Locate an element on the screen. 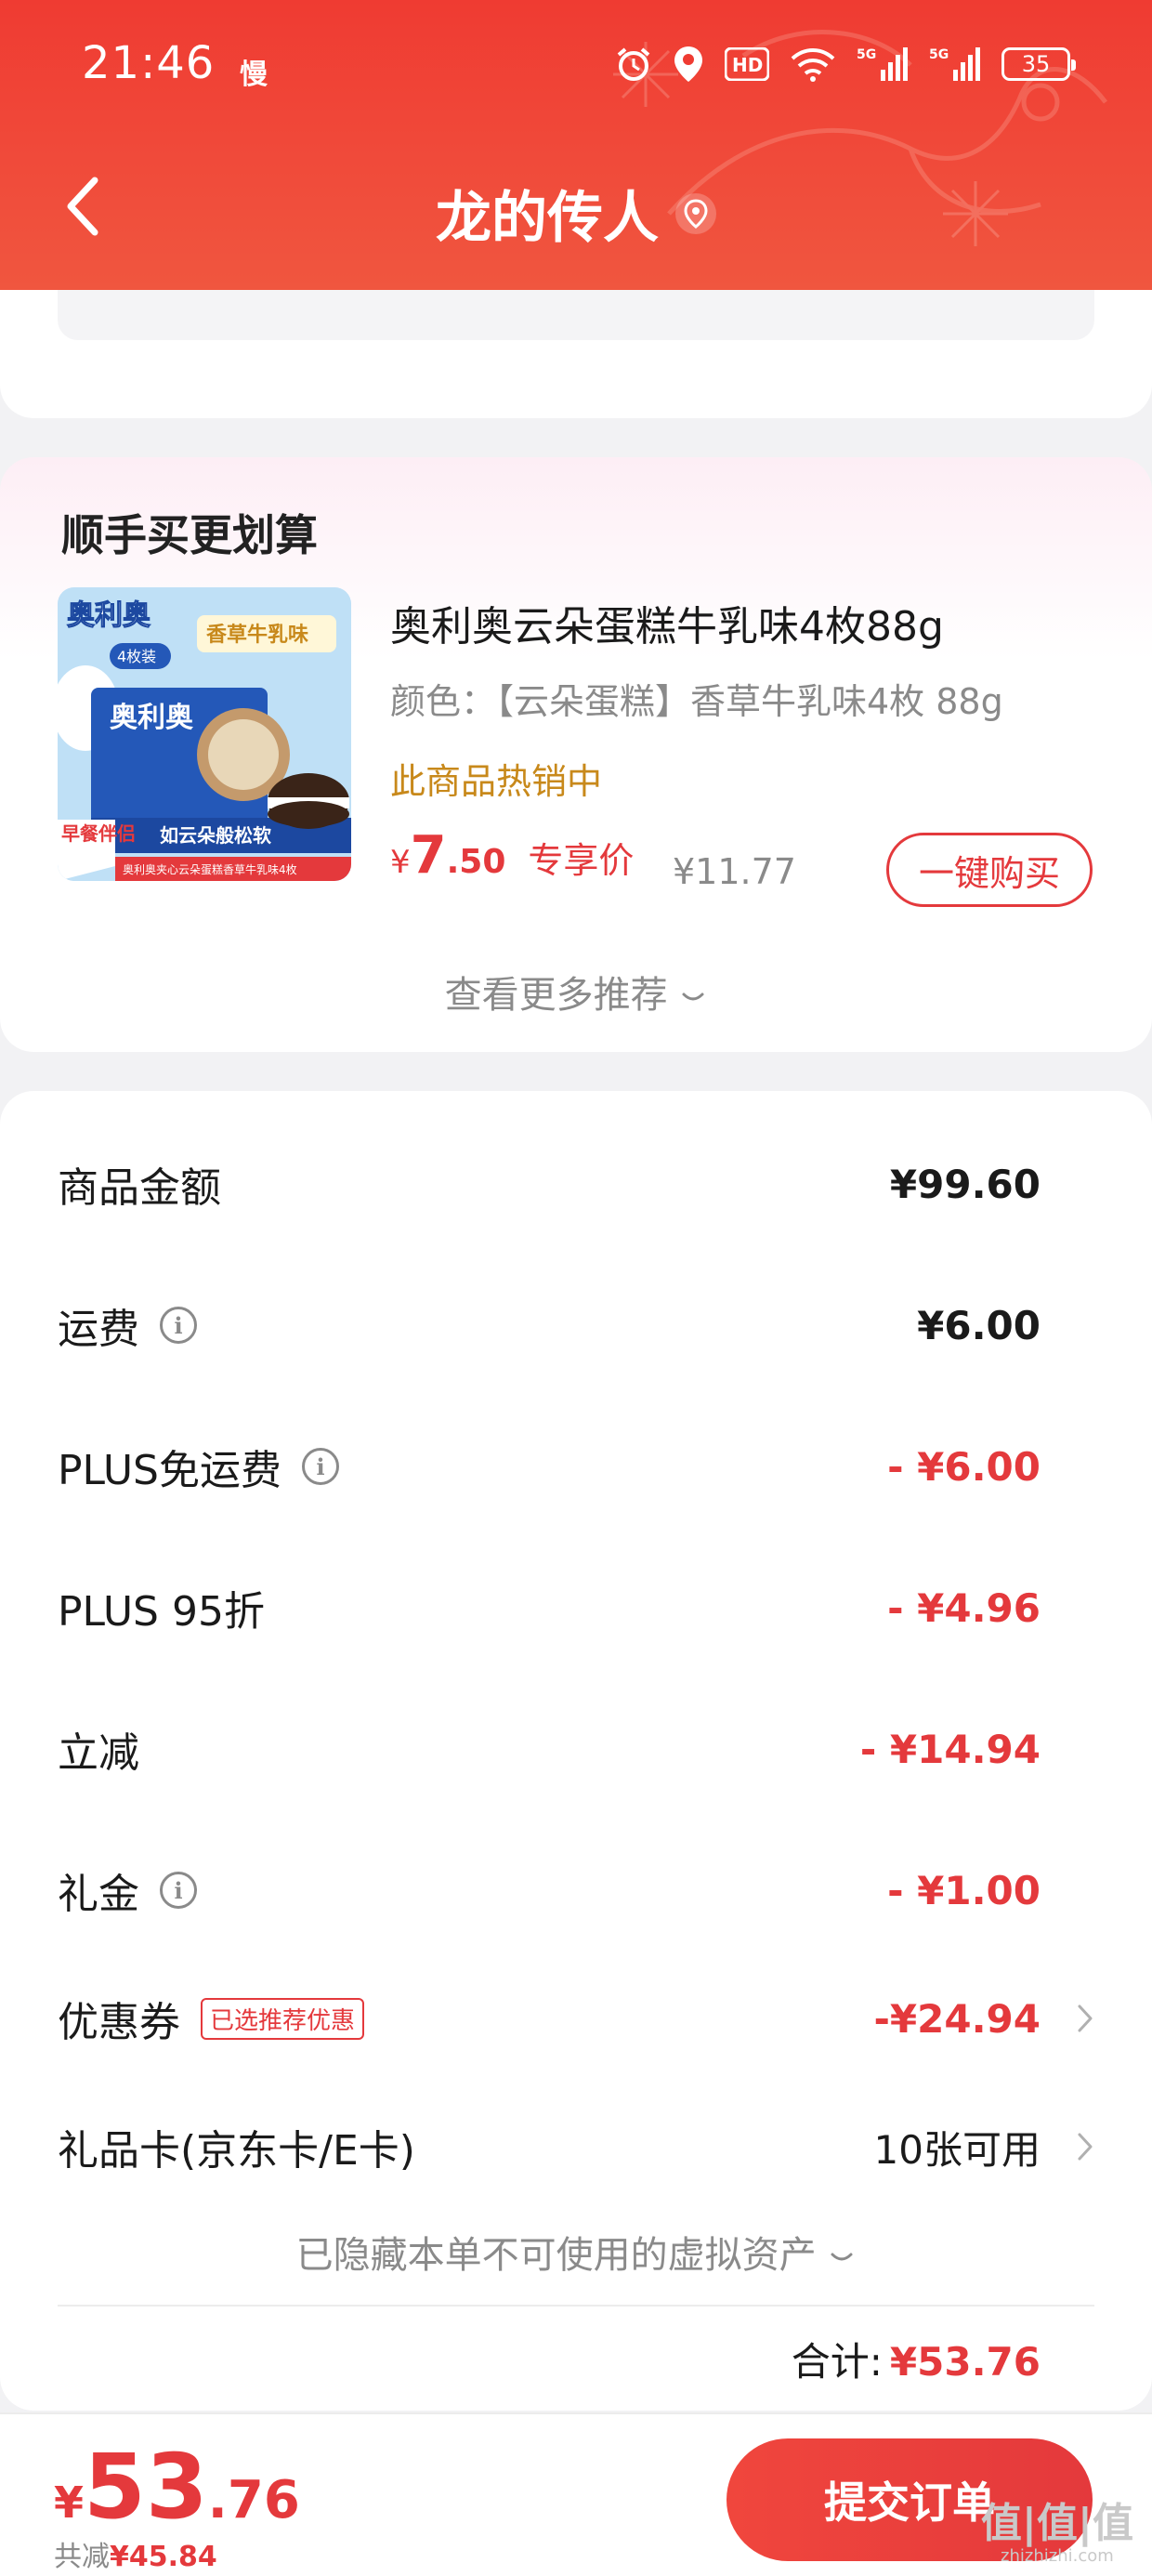 This screenshot has width=1152, height=2576. summary-label: 运费 is located at coordinates (98, 1329).